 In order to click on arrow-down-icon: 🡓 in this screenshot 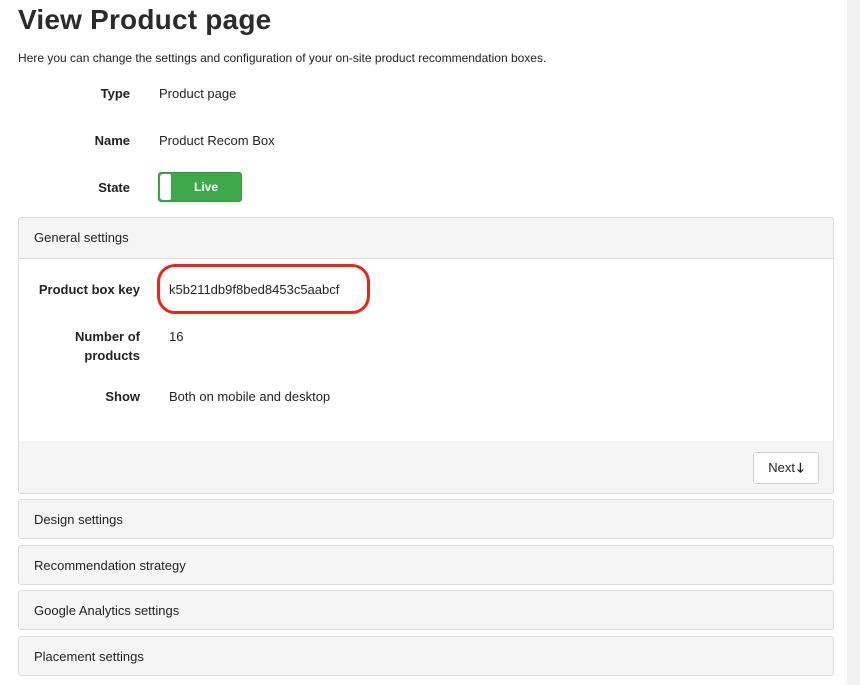, I will do `click(800, 467)`.